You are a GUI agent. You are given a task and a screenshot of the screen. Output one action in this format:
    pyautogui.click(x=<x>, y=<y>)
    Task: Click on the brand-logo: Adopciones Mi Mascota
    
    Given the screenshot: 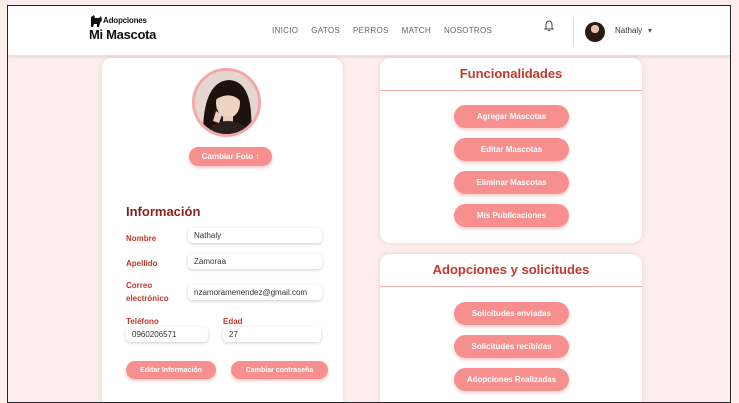 What is the action you would take?
    pyautogui.click(x=133, y=32)
    